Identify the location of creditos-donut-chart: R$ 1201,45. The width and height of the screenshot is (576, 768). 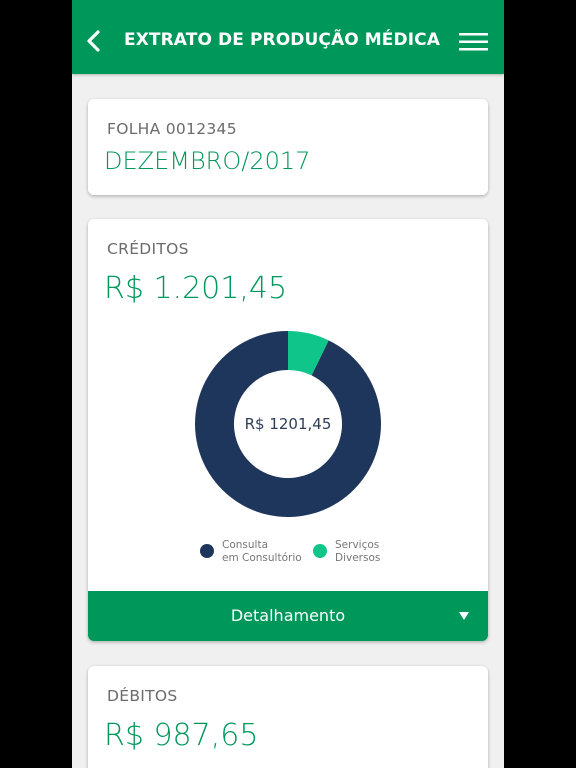
(288, 424).